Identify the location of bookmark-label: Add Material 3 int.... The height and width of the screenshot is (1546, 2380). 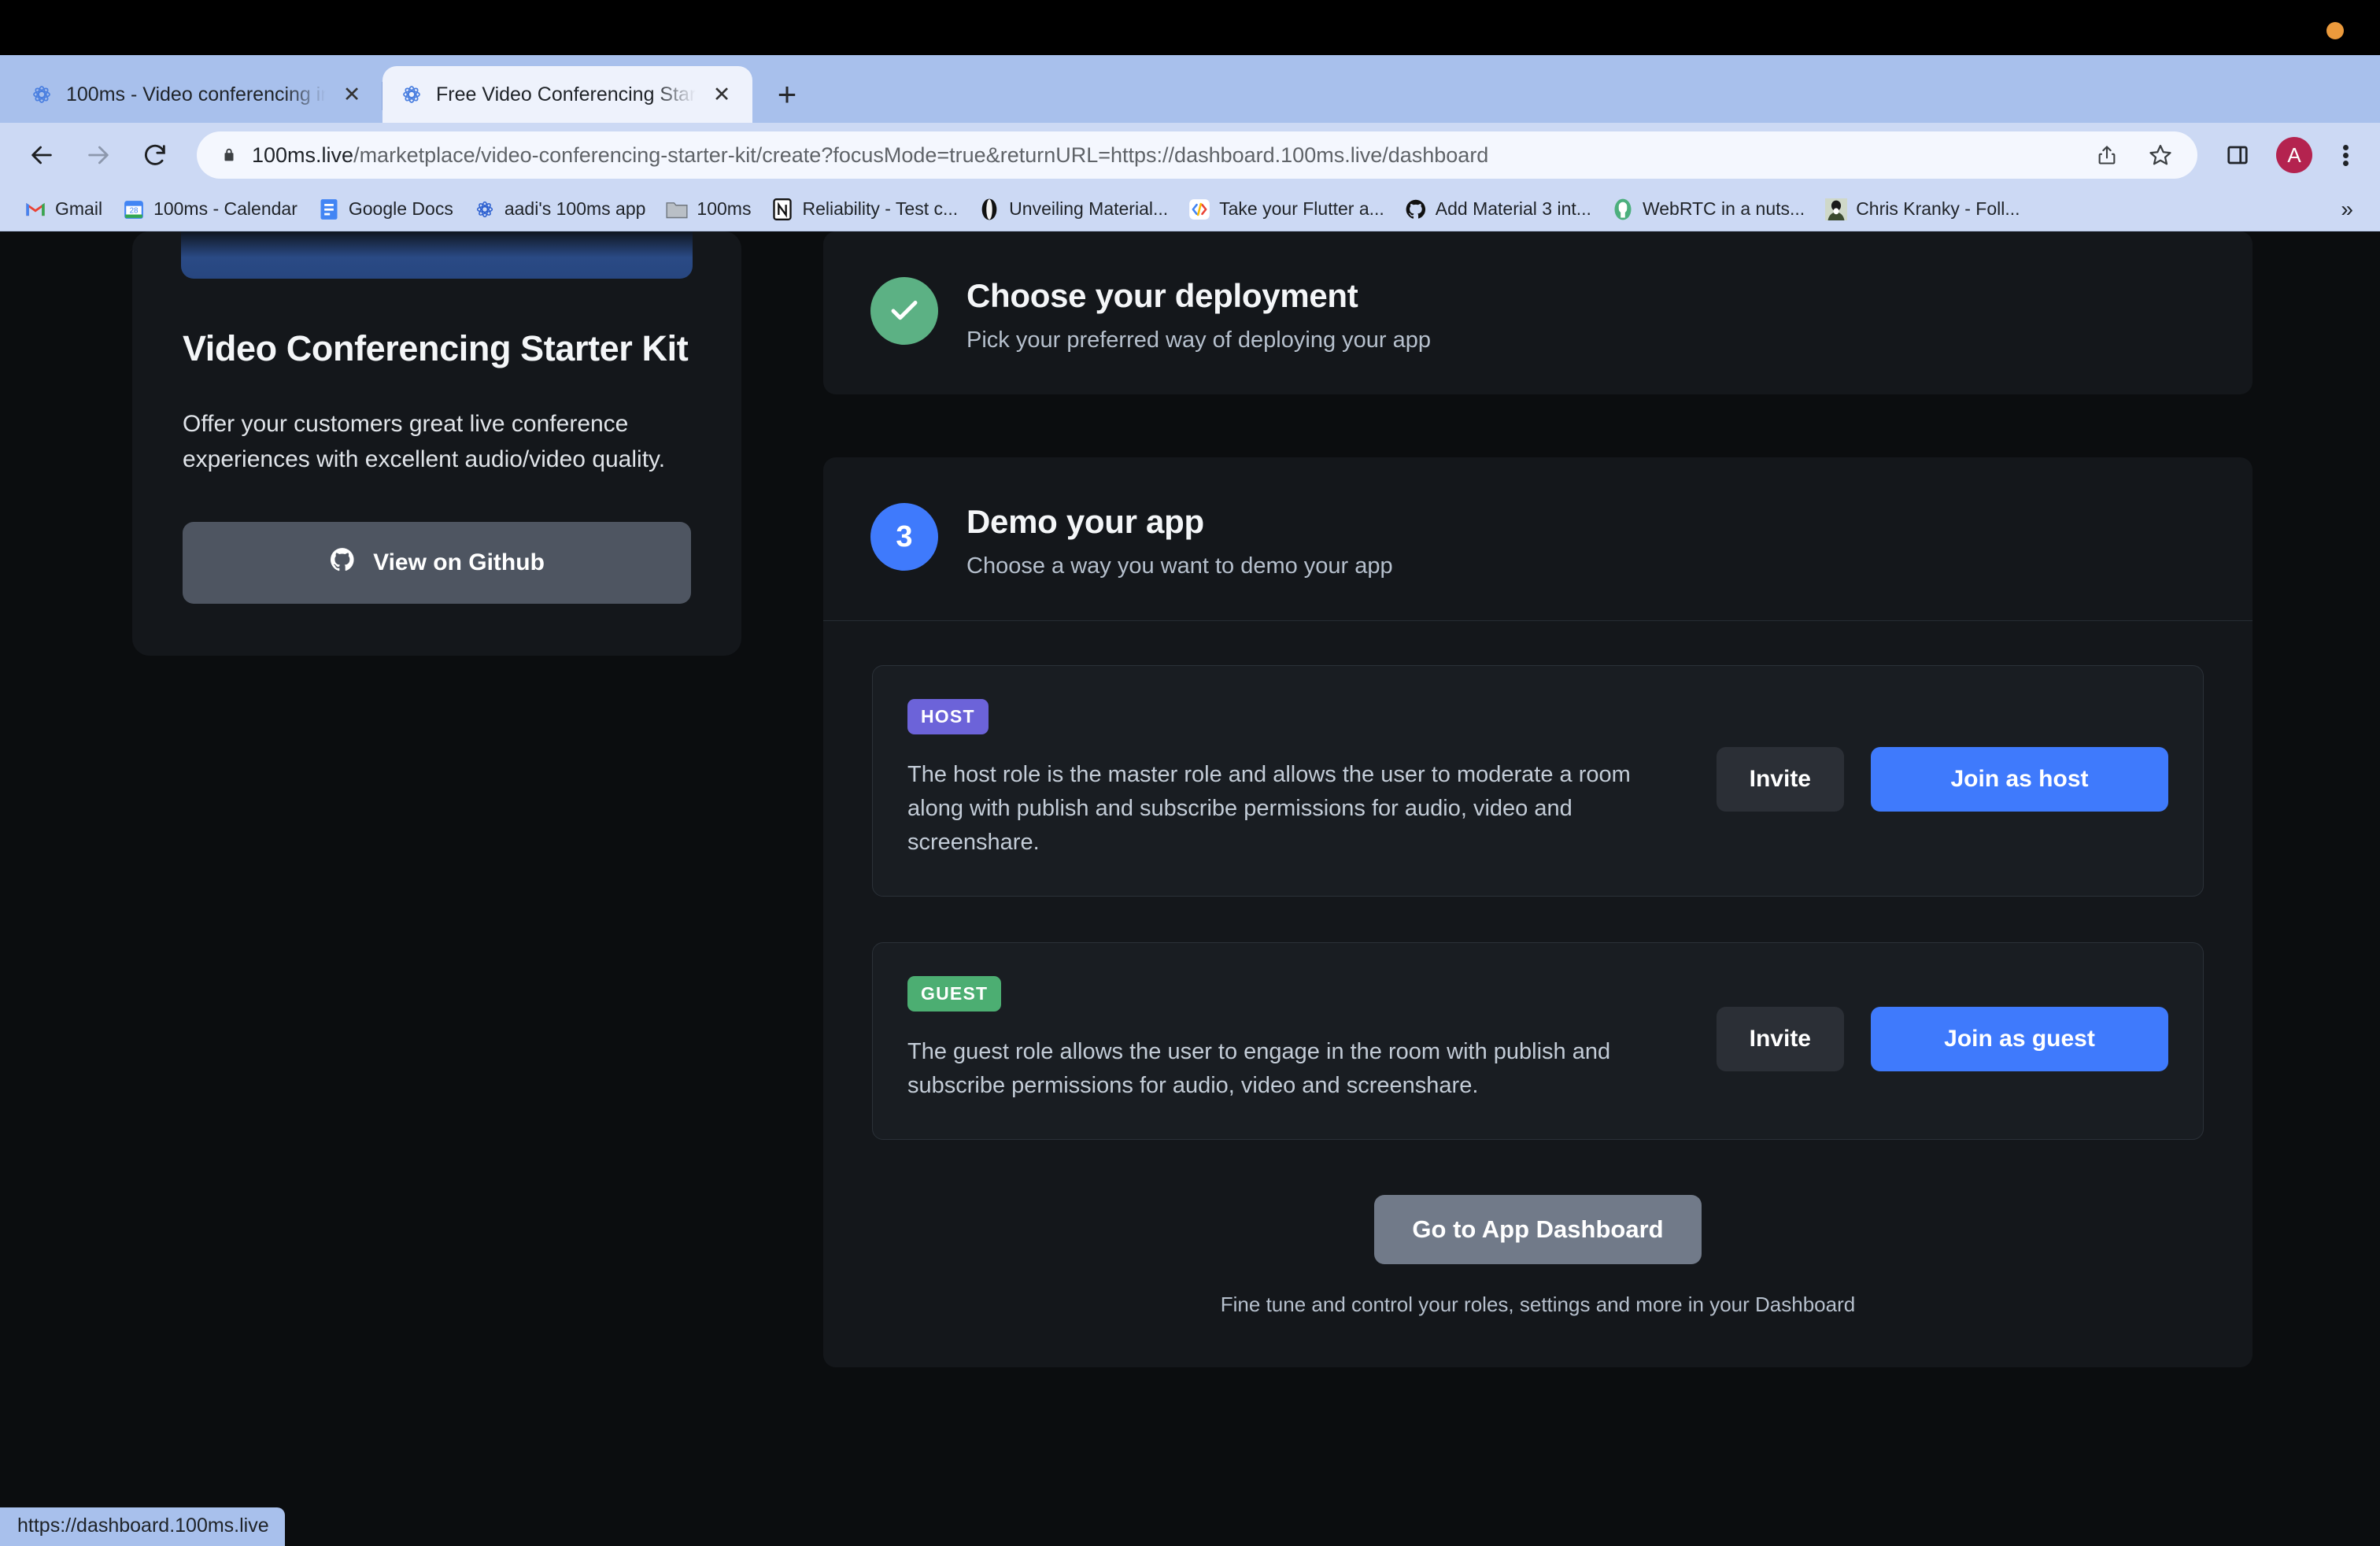
(1513, 209).